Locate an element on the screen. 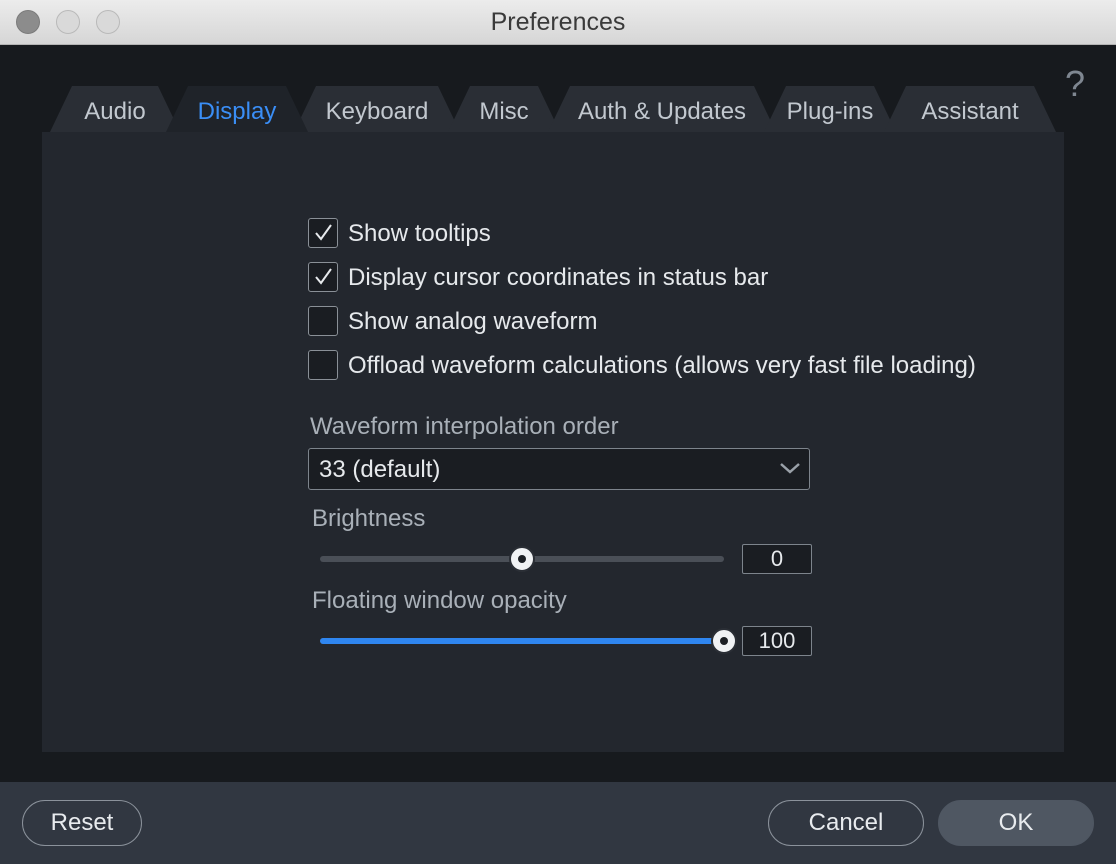 This screenshot has width=1116, height=864. brightness-label: Brightness is located at coordinates (369, 518).